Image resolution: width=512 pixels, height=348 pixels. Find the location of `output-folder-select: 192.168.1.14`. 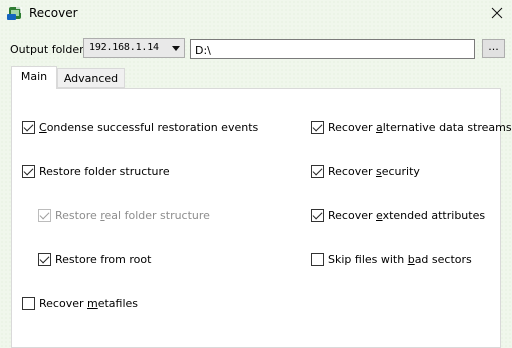

output-folder-select: 192.168.1.14 is located at coordinates (134, 48).